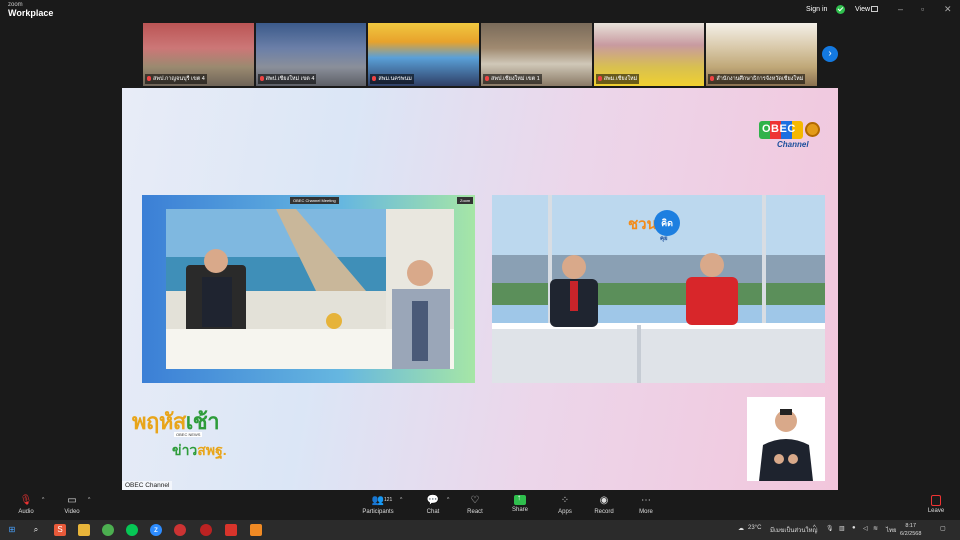 This screenshot has width=960, height=540. Describe the element at coordinates (649, 54) in the screenshot. I see `participant-thumbnail: สพม.เชียงใหม่` at that location.